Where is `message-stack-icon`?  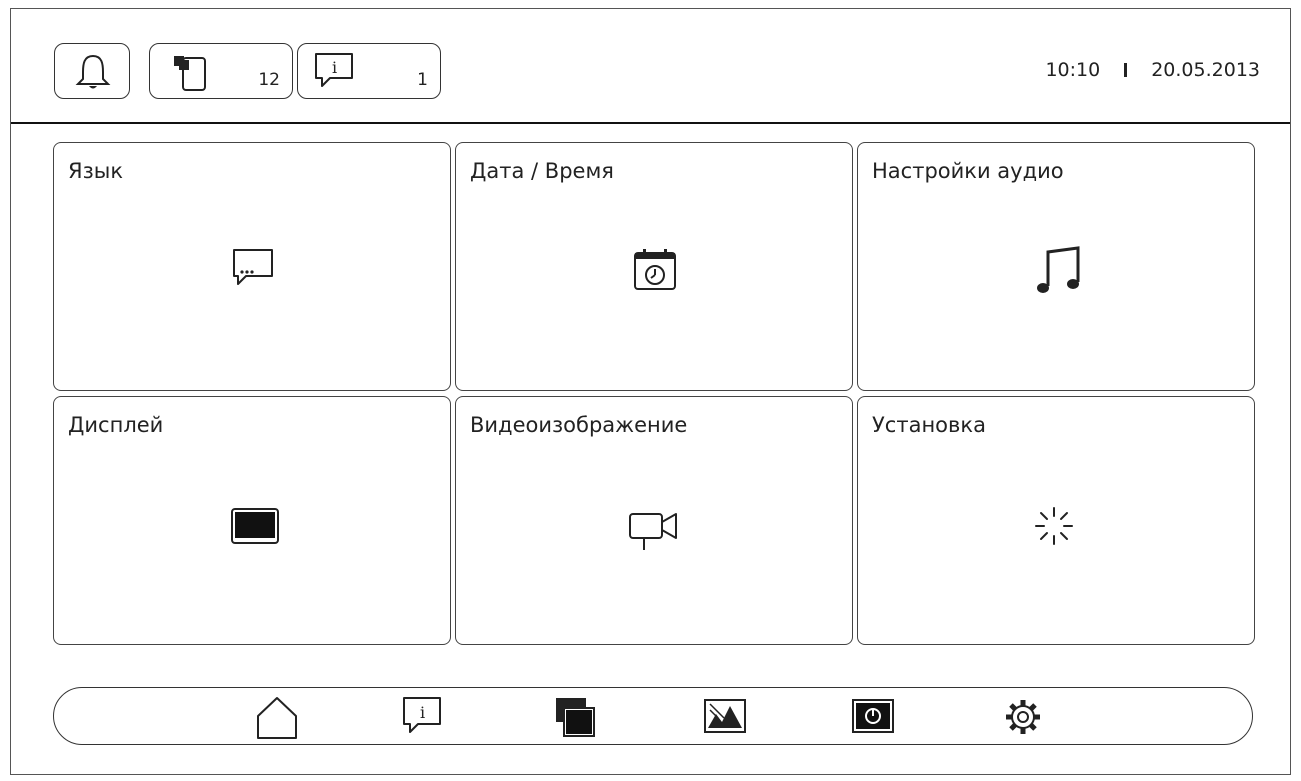
message-stack-icon is located at coordinates (190, 73).